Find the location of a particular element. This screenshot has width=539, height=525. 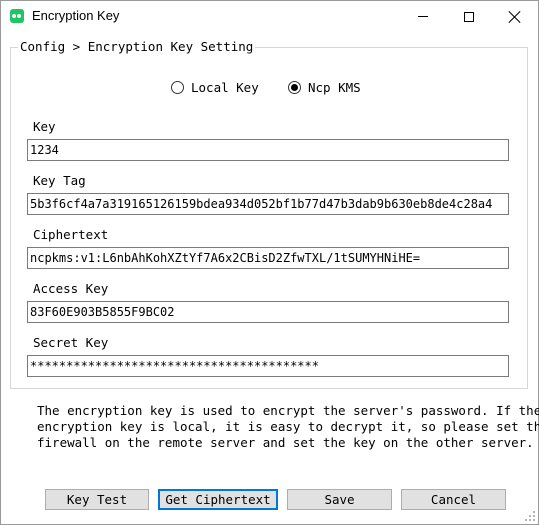

maximize-icon is located at coordinates (469, 16).